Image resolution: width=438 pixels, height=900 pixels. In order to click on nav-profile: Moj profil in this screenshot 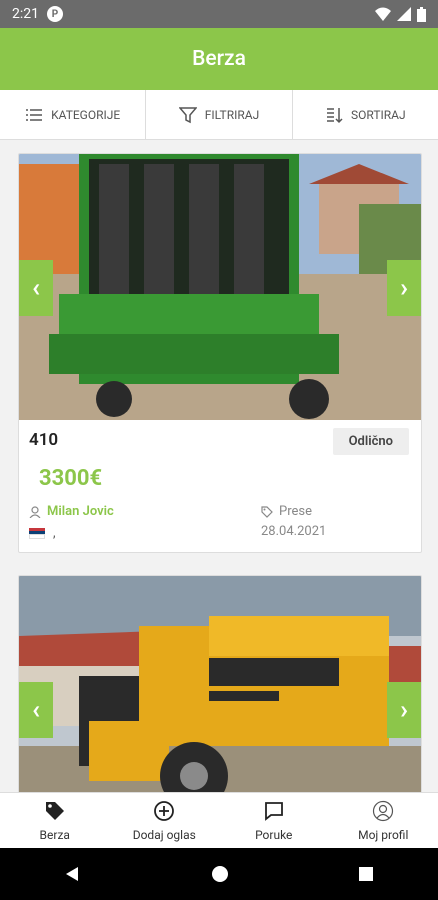, I will do `click(383, 820)`.